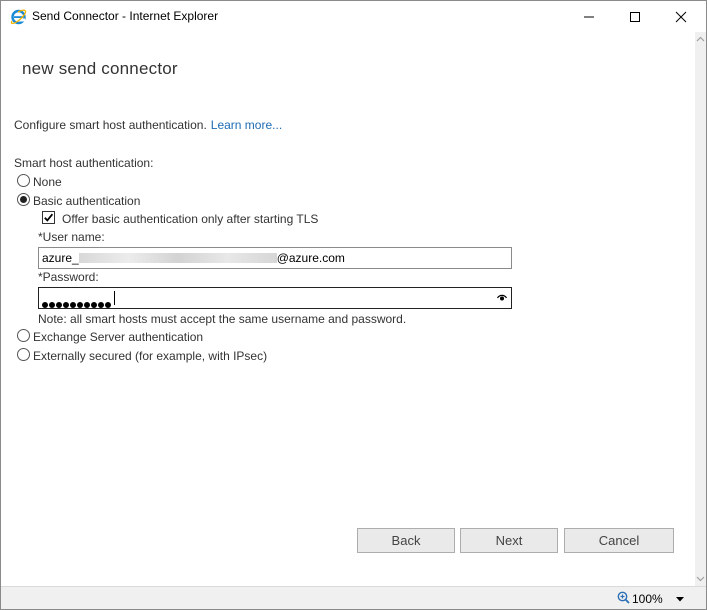 This screenshot has height=610, width=707. Describe the element at coordinates (177, 258) in the screenshot. I see `redacted-text` at that location.